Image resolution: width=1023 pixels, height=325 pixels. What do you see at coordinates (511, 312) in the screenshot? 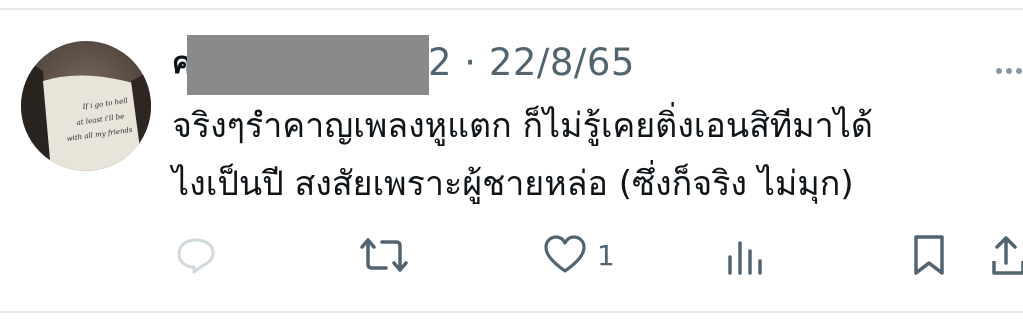
I see `bottom-divider` at bounding box center [511, 312].